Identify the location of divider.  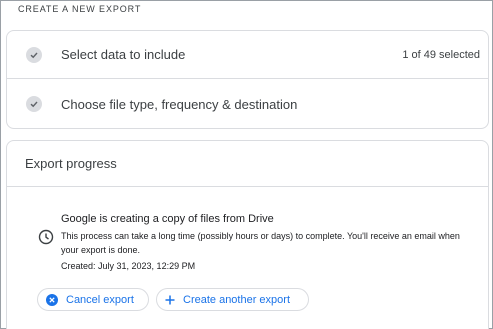
(247, 186).